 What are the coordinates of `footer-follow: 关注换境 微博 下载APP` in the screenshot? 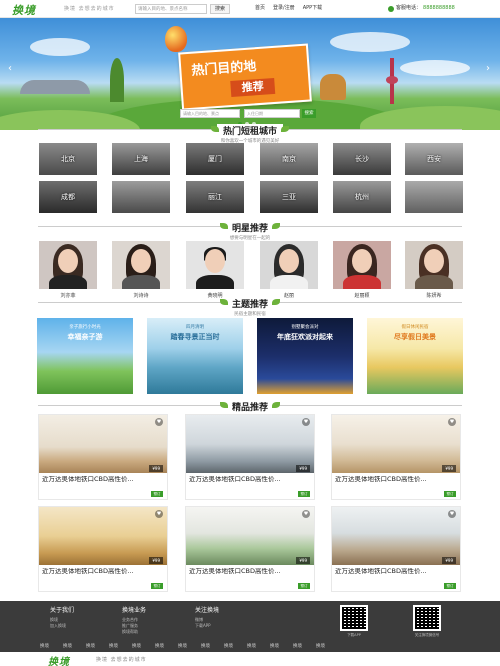 It's located at (207, 617).